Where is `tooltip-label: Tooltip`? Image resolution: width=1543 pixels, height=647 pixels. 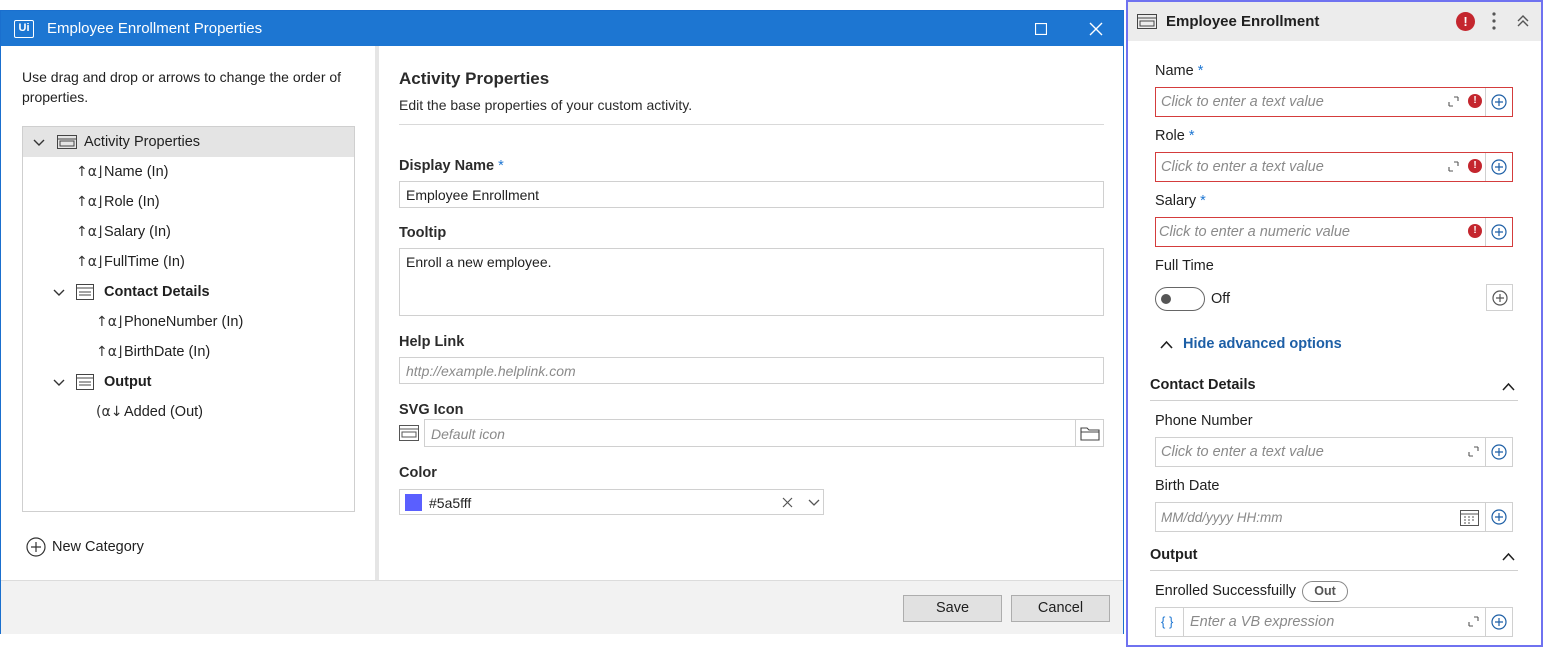 tooltip-label: Tooltip is located at coordinates (423, 233).